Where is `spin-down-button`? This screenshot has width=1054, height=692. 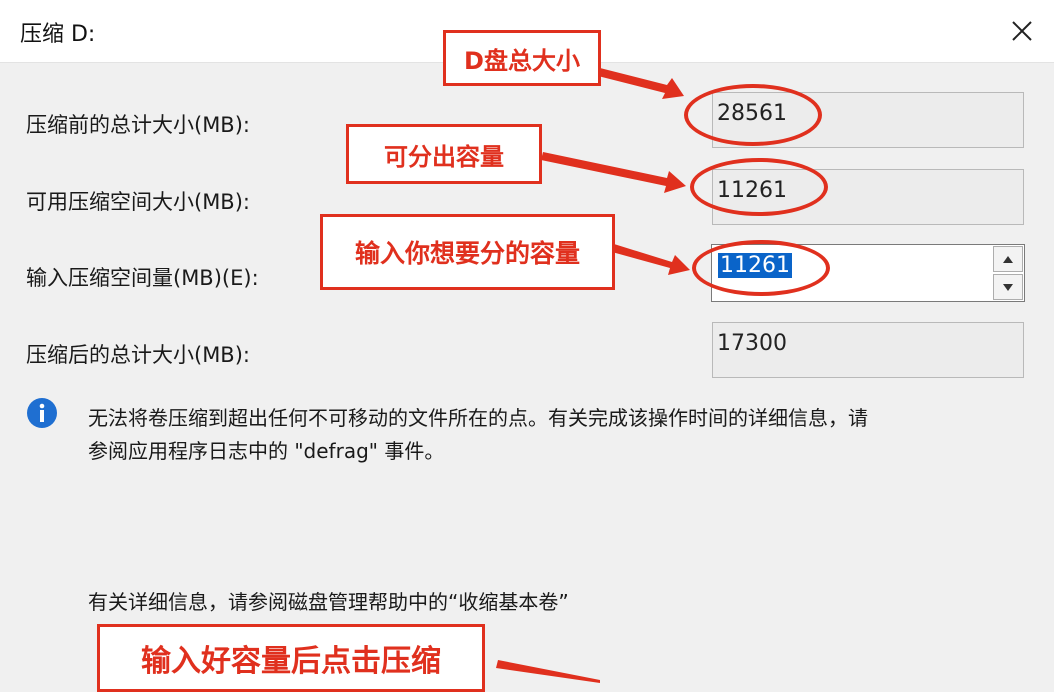
spin-down-button is located at coordinates (1008, 287).